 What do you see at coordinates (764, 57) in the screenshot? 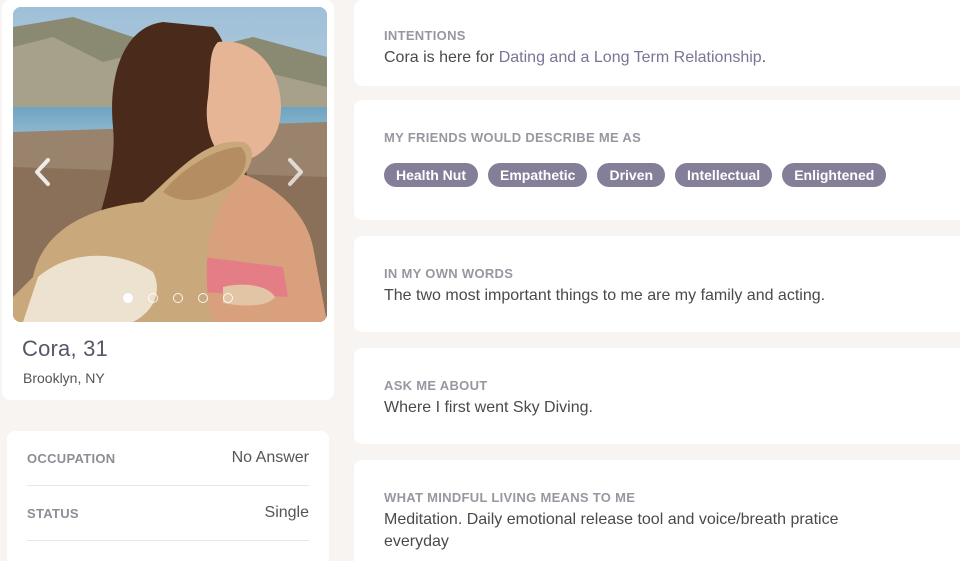
I see `intentions-suffix: .` at bounding box center [764, 57].